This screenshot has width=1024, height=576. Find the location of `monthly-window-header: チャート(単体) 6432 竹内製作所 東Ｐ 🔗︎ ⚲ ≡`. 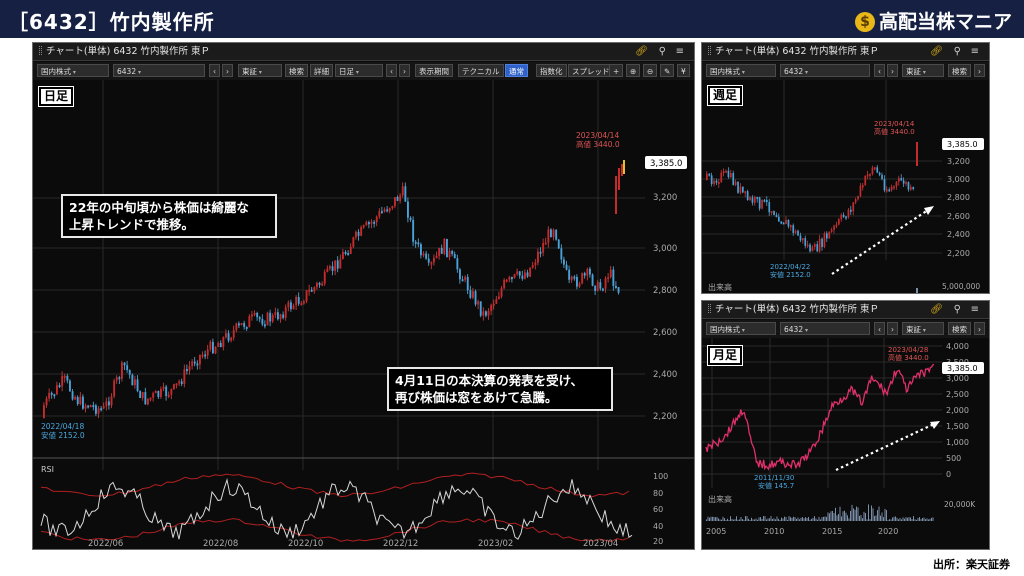

monthly-window-header: チャート(単体) 6432 竹内製作所 東Ｐ 🔗︎ ⚲ ≡ is located at coordinates (845, 310).